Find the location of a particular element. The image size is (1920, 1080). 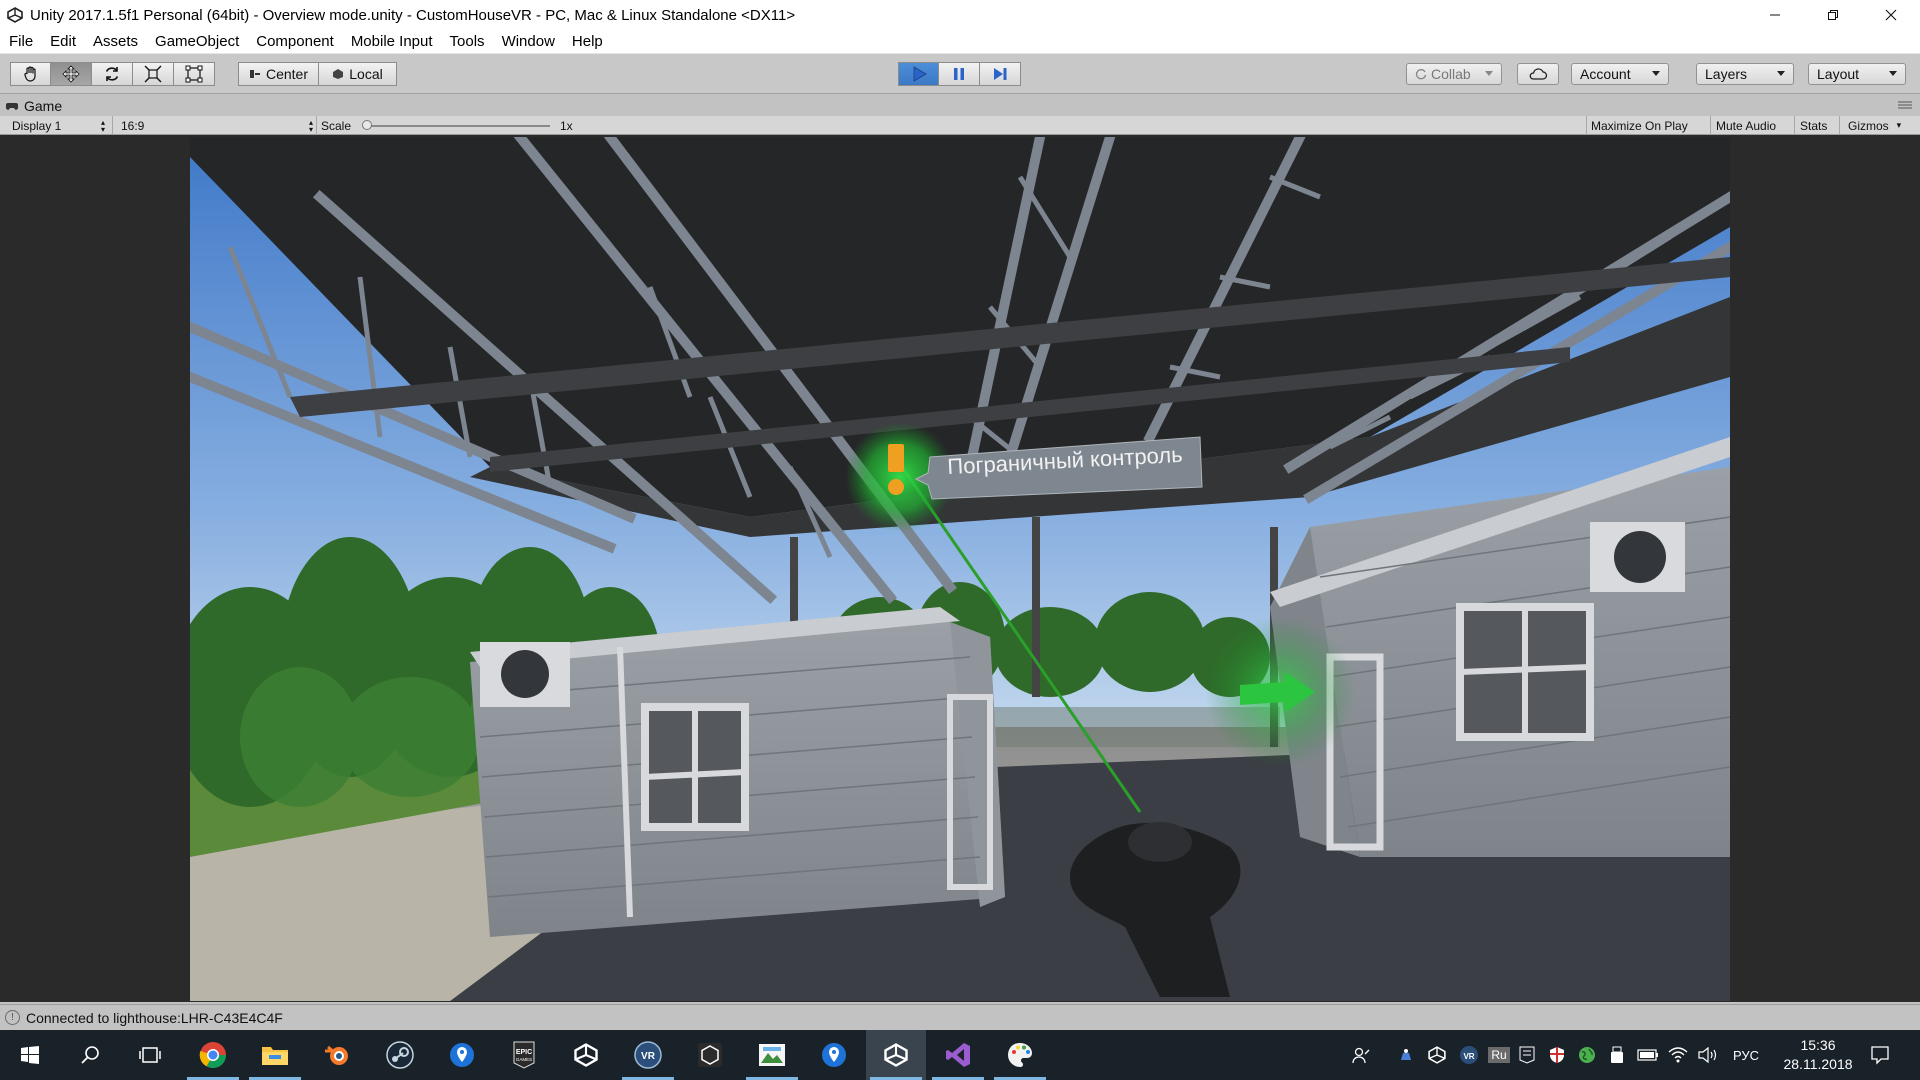

rotate-tool-button is located at coordinates (112, 74).